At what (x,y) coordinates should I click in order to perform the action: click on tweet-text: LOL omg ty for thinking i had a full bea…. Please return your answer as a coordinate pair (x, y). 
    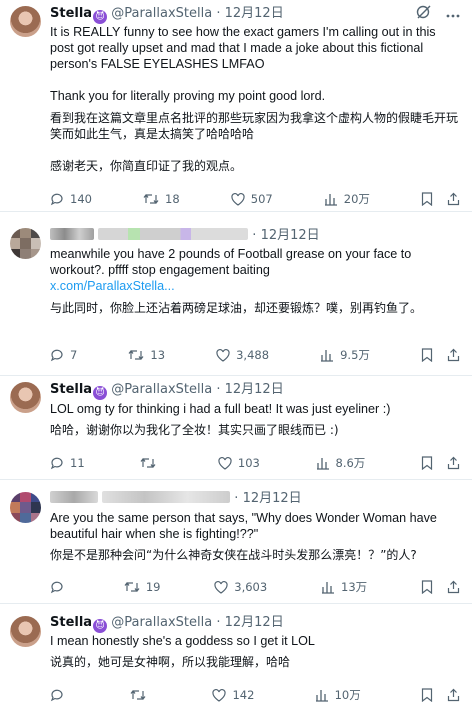
    Looking at the image, I should click on (254, 419).